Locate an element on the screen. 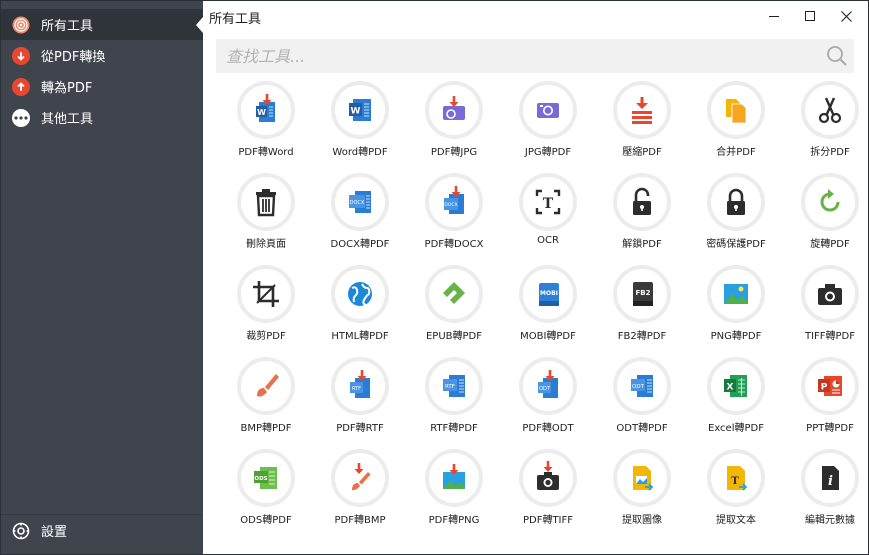 Image resolution: width=869 pixels, height=555 pixels. tool-brush: BMP轉PDF is located at coordinates (266, 402).